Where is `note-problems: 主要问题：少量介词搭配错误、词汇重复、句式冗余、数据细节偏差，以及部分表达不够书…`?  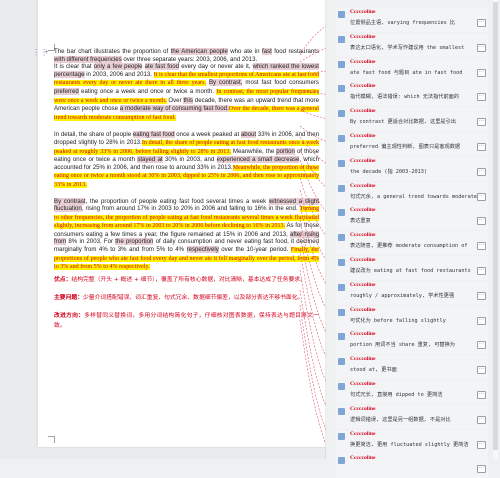
note-problems: 主要问题：少量介词搭配错误、词汇重复、句式冗余、数据细节偏差，以及部分表达不够书… is located at coordinates (179, 297).